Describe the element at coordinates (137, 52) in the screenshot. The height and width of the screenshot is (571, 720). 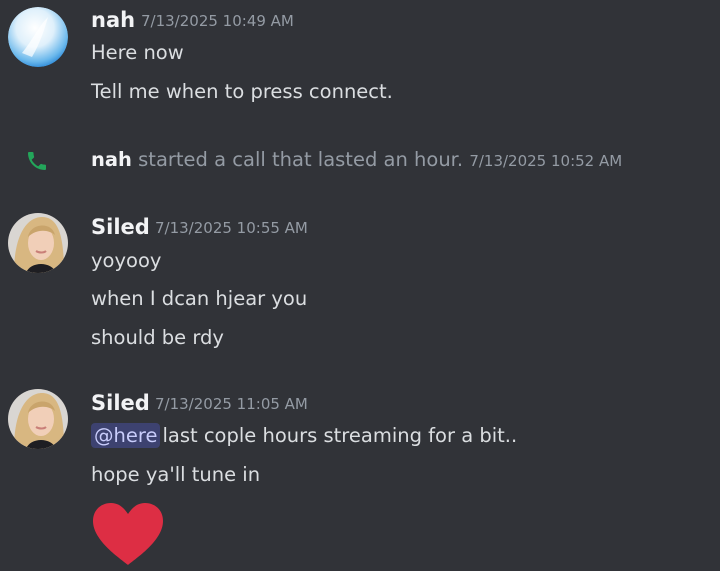
I see `message-text: Here now` at that location.